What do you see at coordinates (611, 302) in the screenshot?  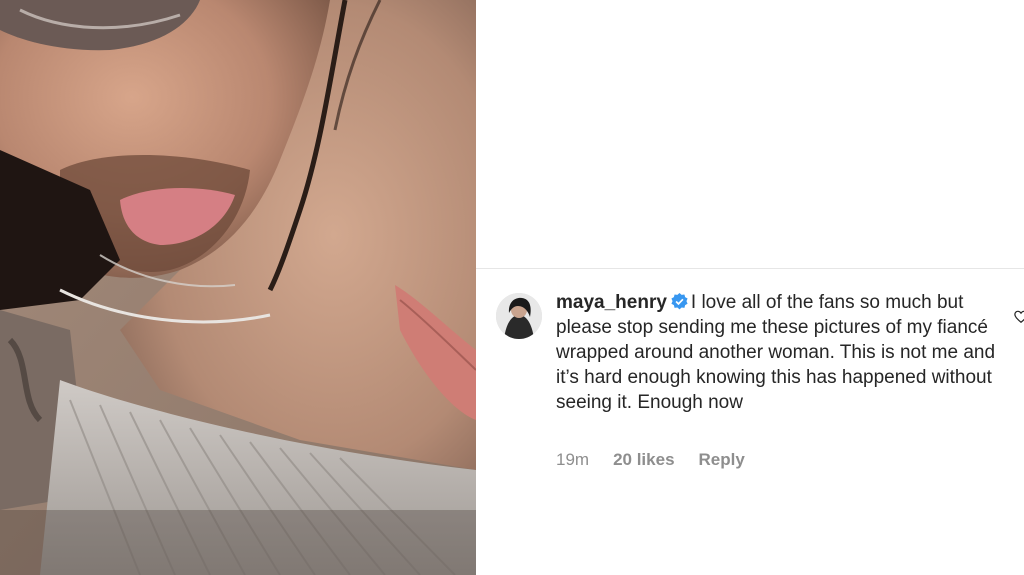 I see `username: maya_henry` at bounding box center [611, 302].